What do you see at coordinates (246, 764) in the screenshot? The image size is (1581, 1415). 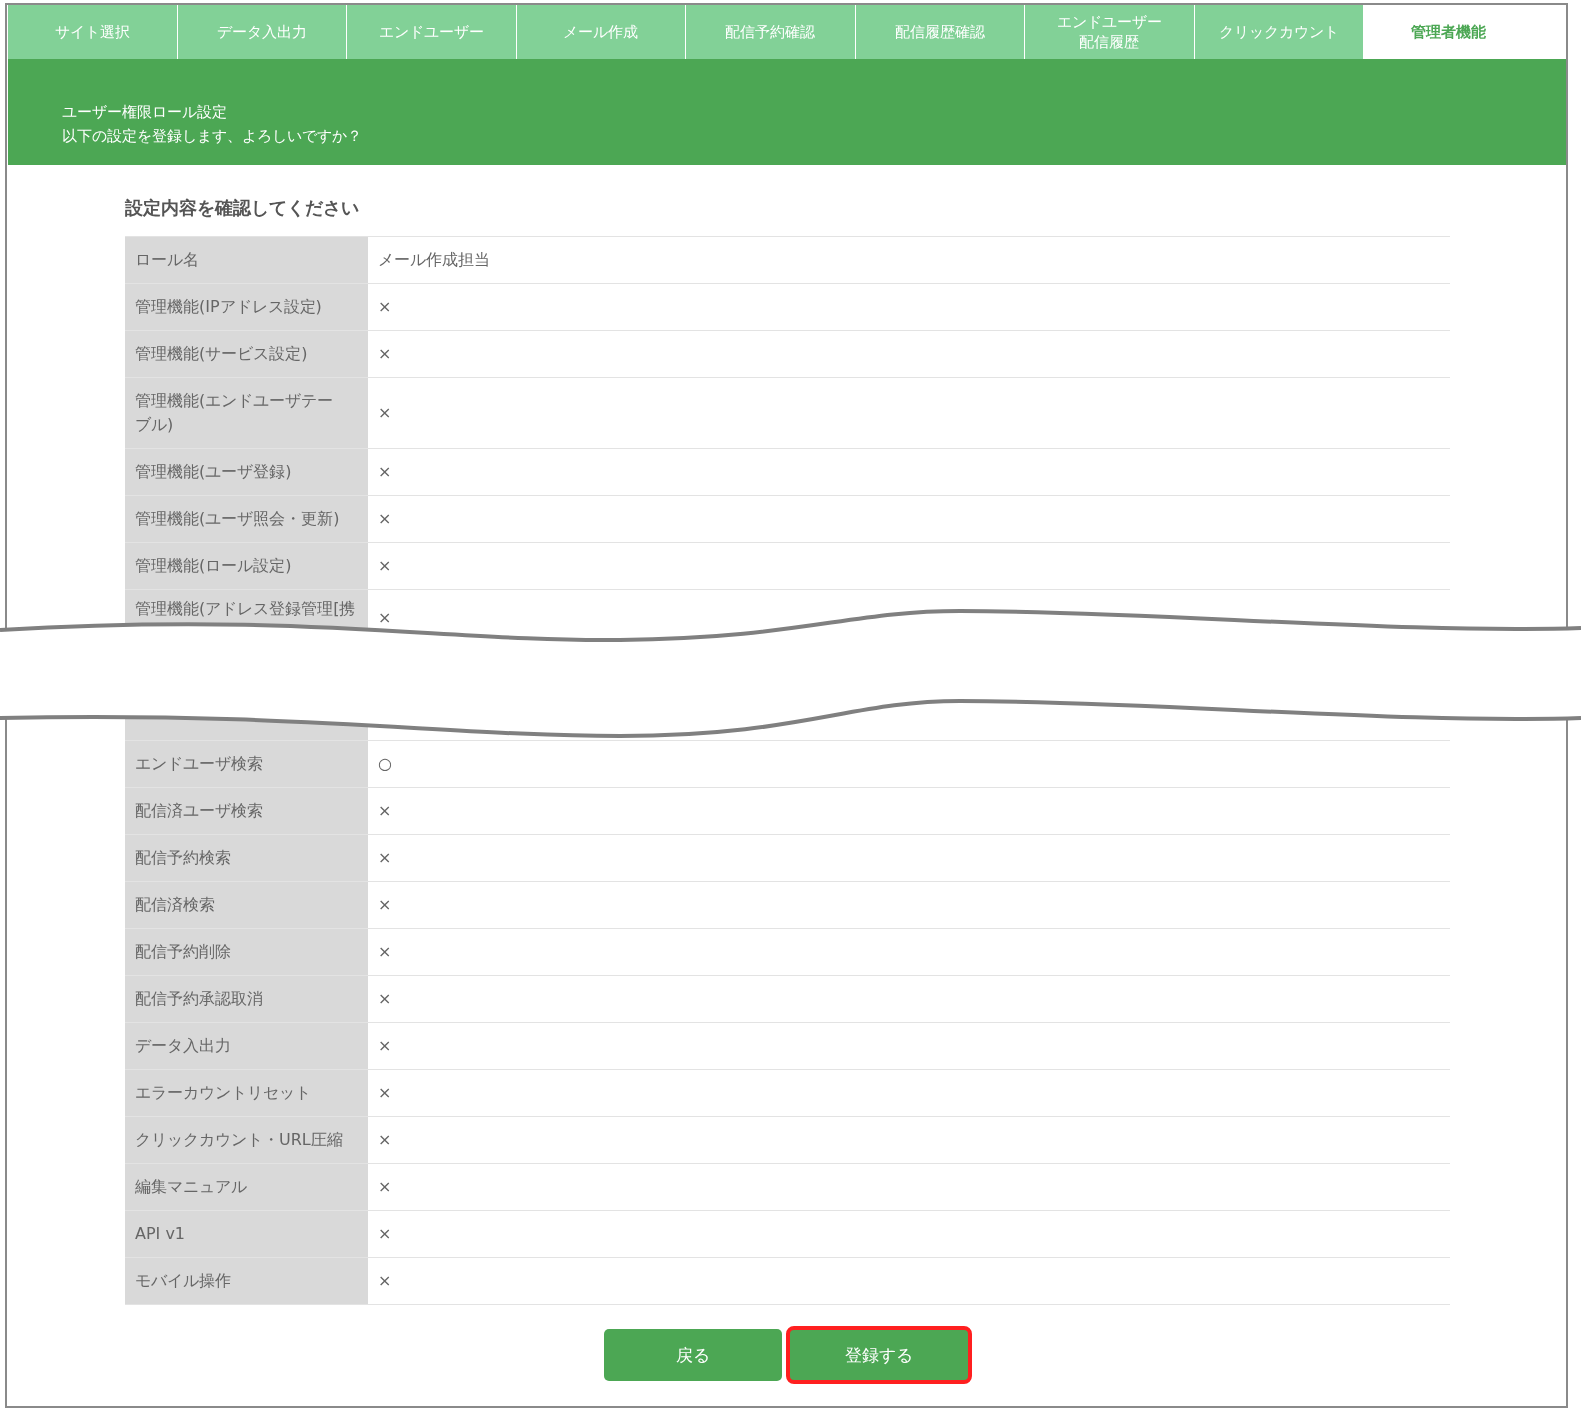 I see `setting-label: エンドユーザ検索` at bounding box center [246, 764].